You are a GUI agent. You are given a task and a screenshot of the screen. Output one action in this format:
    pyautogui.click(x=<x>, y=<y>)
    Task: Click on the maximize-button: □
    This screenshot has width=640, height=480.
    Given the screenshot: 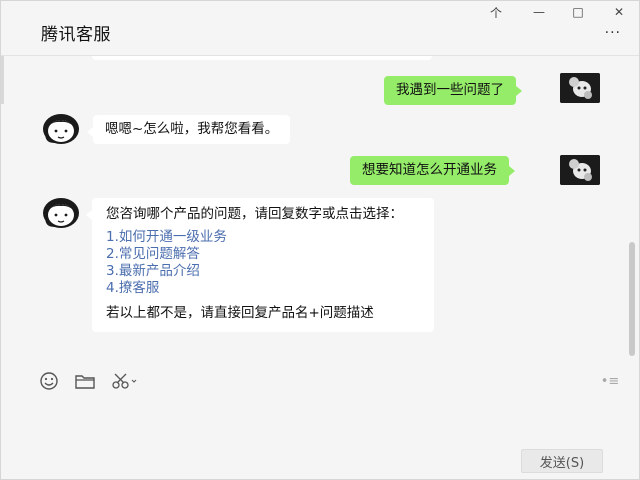 What is the action you would take?
    pyautogui.click(x=578, y=12)
    